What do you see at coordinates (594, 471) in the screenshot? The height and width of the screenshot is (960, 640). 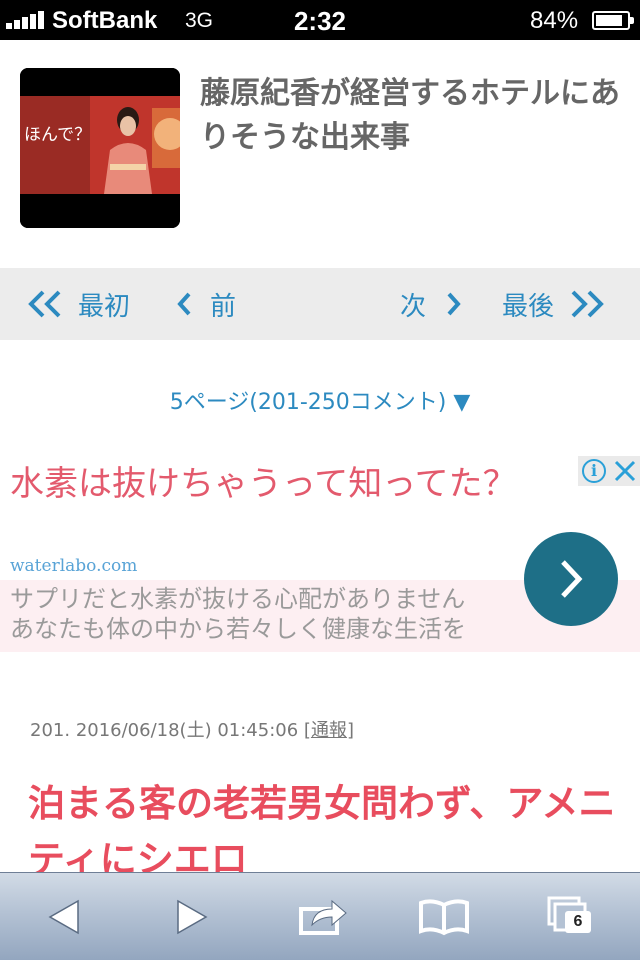 I see `info-icon: i` at bounding box center [594, 471].